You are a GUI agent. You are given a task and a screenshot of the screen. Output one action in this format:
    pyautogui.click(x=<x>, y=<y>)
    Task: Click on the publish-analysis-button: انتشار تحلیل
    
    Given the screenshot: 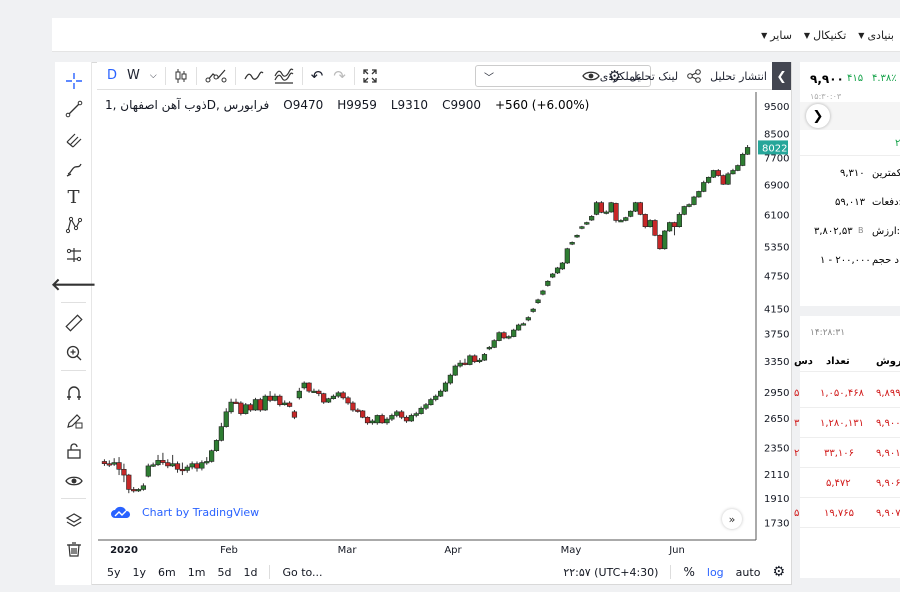 What is the action you would take?
    pyautogui.click(x=738, y=76)
    